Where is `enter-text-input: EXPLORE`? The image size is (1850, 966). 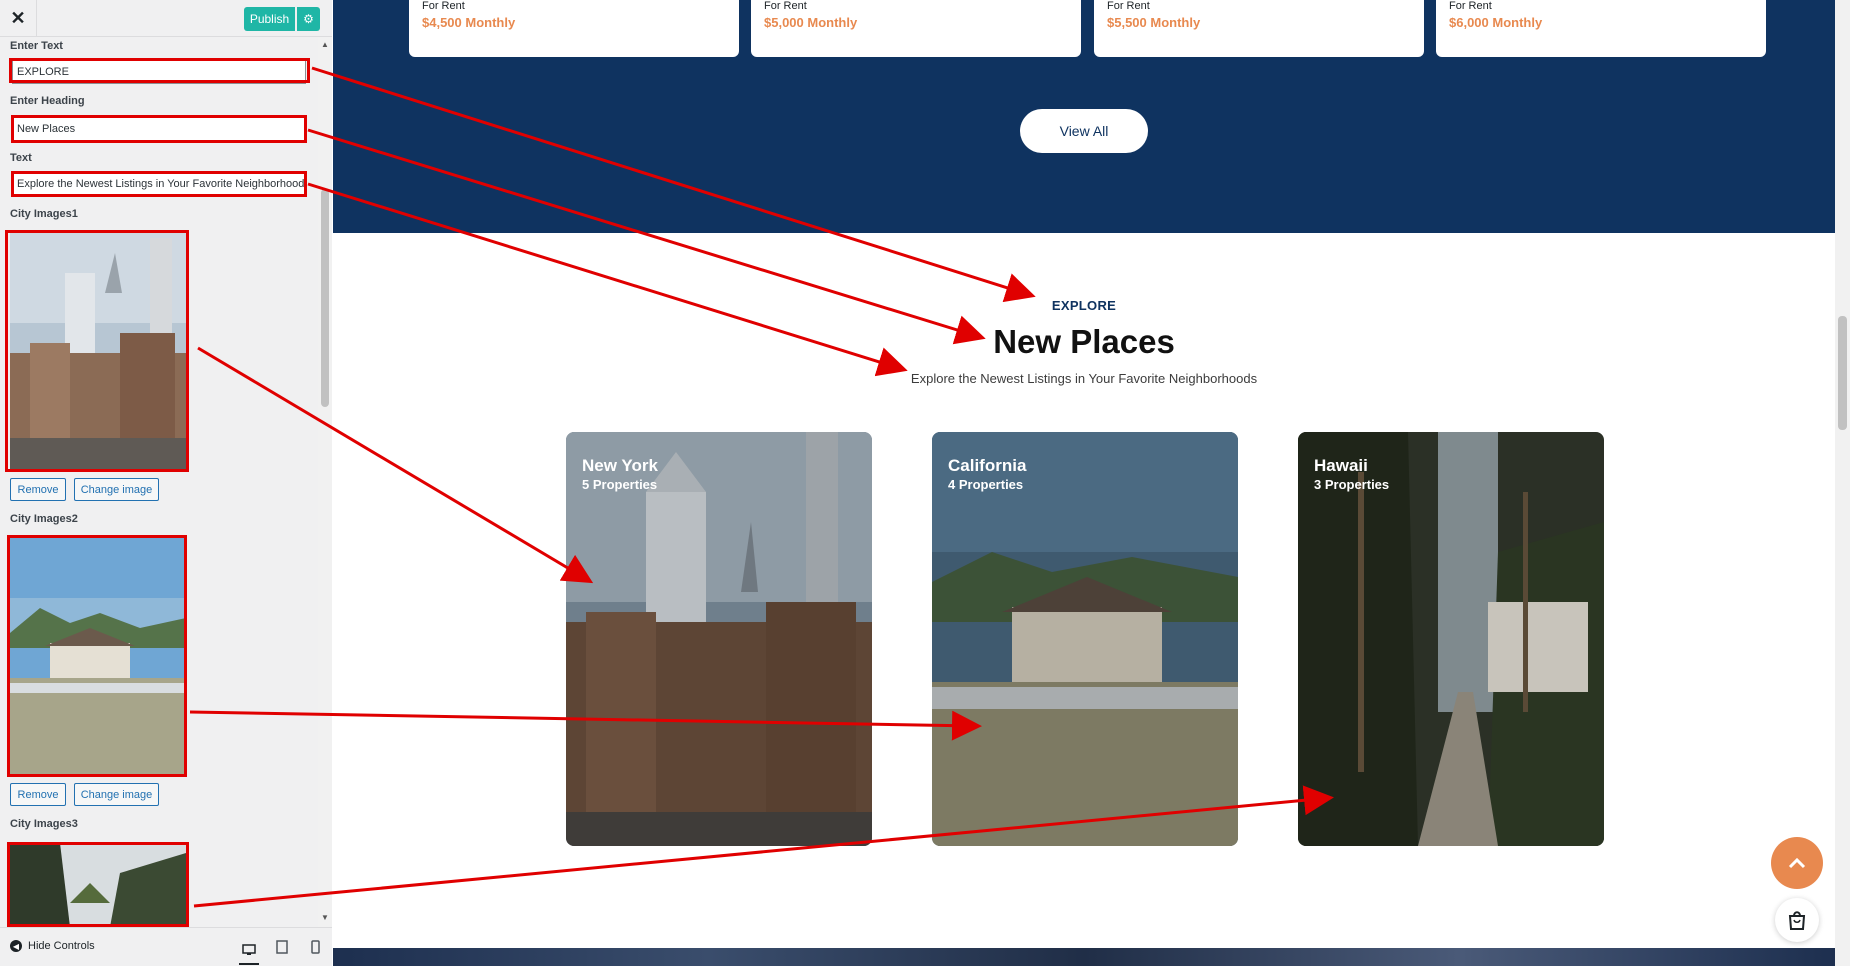 enter-text-input: EXPLORE is located at coordinates (159, 72).